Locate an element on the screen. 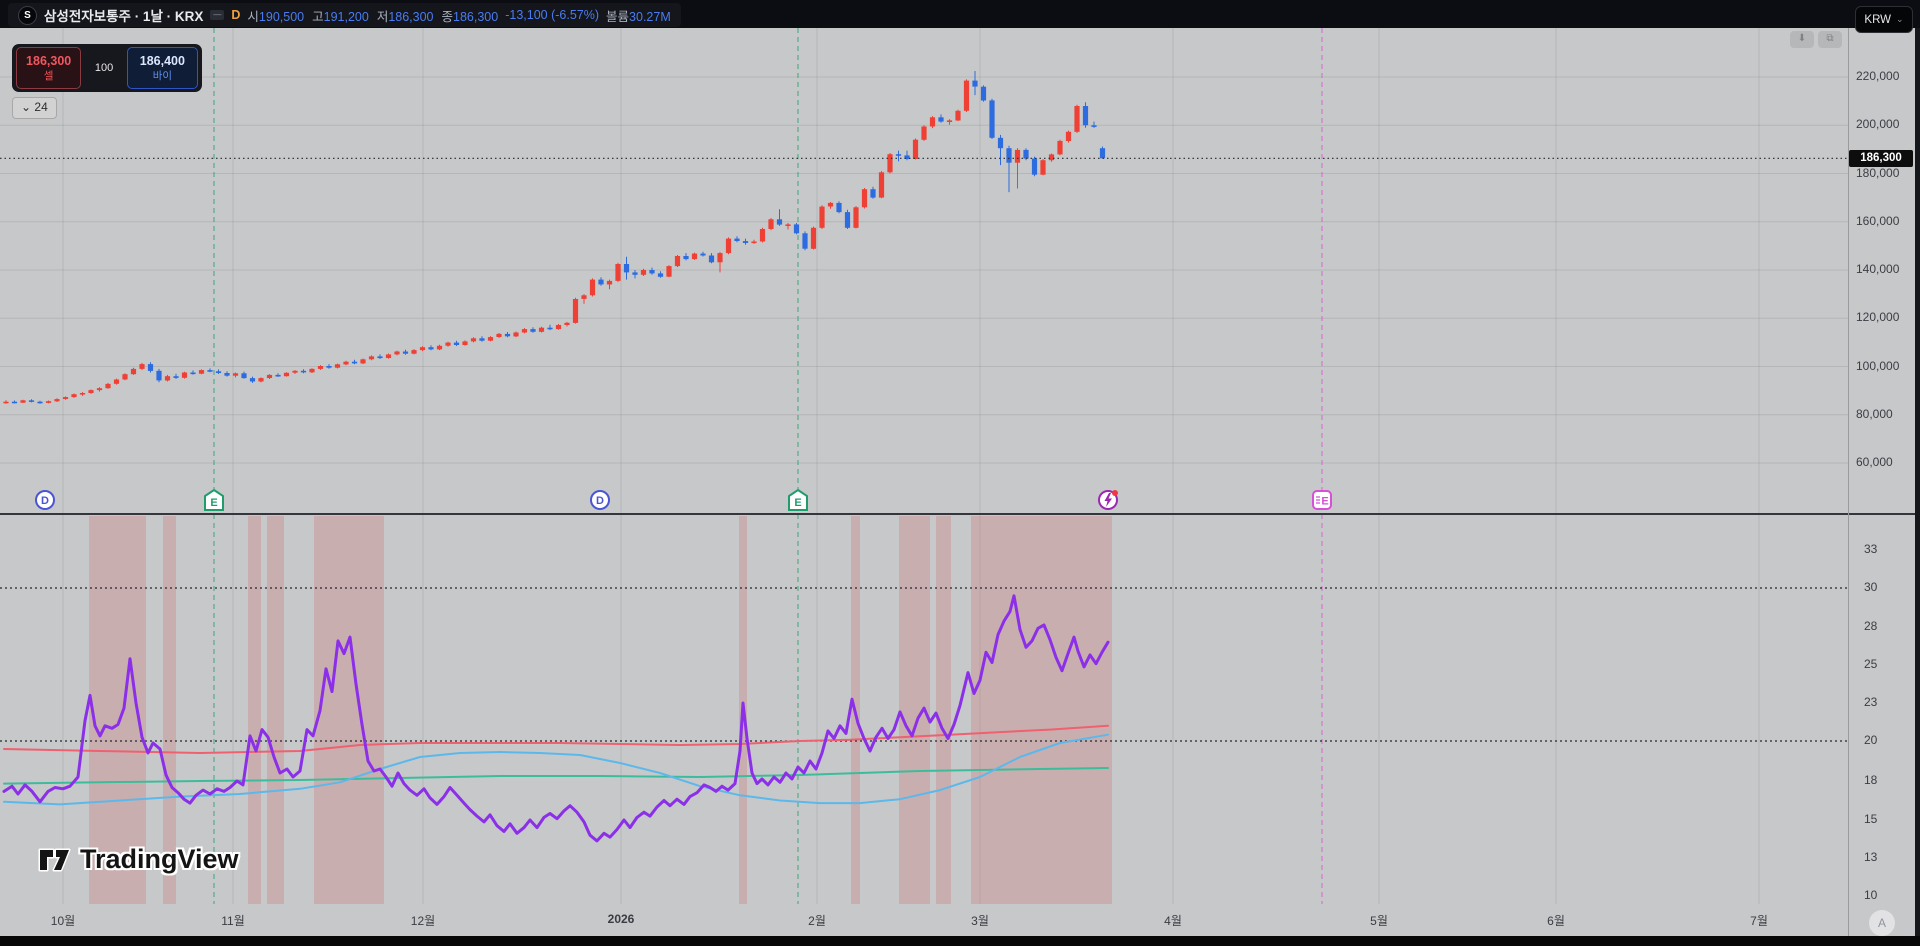 Image resolution: width=1920 pixels, height=946 pixels. download-icon: ⬇ is located at coordinates (1802, 39).